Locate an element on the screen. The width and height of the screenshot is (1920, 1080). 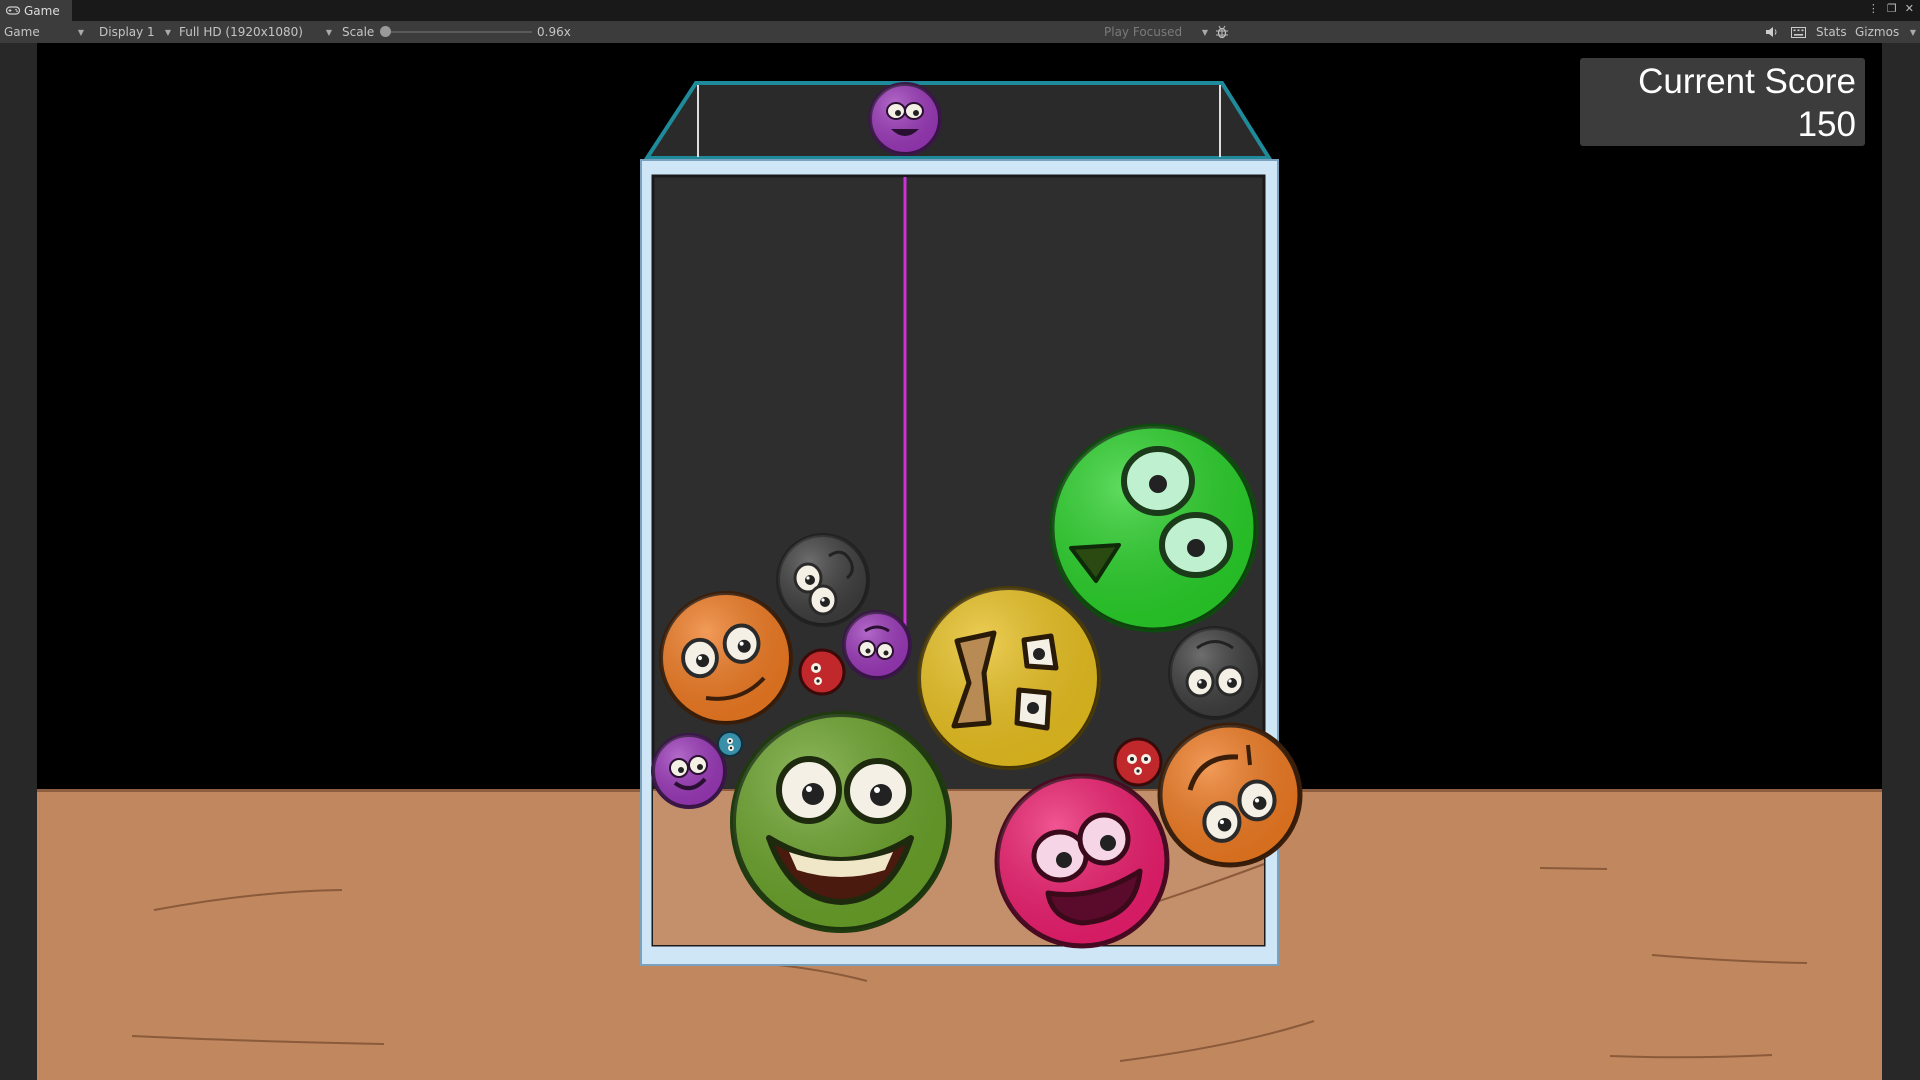
tab-bar: Game ⋮ ❐ ✕ is located at coordinates (960, 10).